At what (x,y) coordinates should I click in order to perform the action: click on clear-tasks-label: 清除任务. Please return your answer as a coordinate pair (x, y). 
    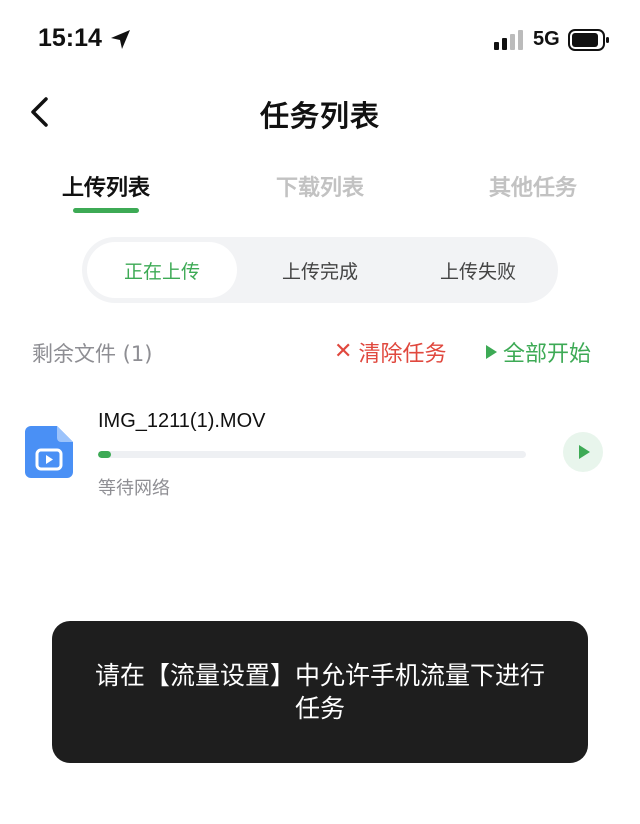
    Looking at the image, I should click on (402, 354).